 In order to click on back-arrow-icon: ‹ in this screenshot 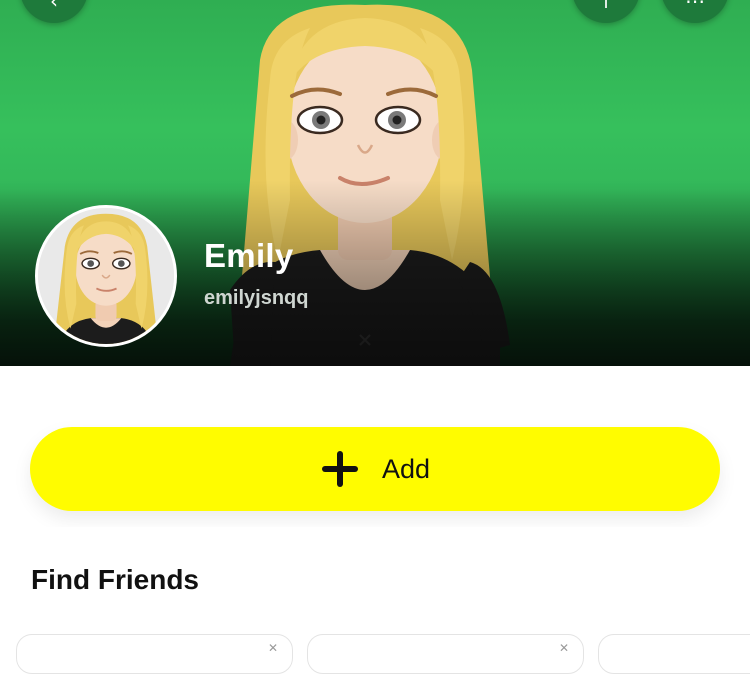, I will do `click(54, 6)`.